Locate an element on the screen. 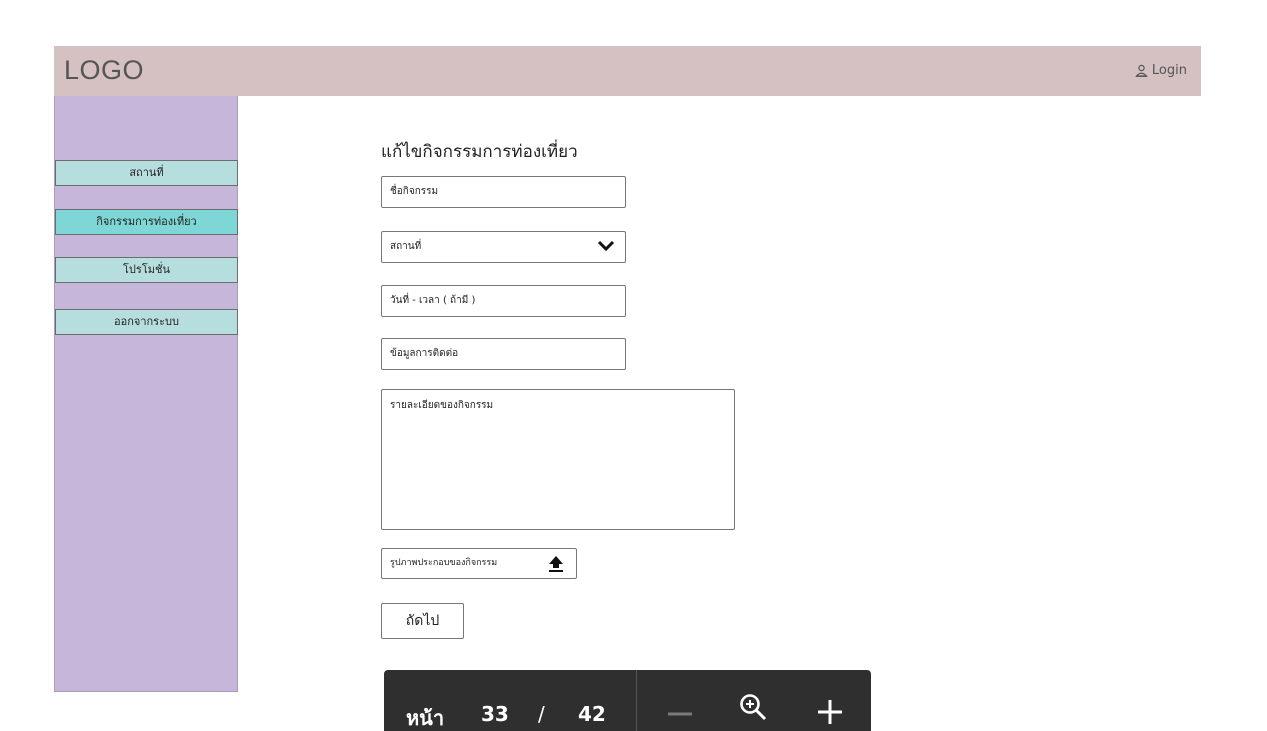 Image resolution: width=1267 pixels, height=731 pixels. header-bar: LOGO Login is located at coordinates (627, 71).